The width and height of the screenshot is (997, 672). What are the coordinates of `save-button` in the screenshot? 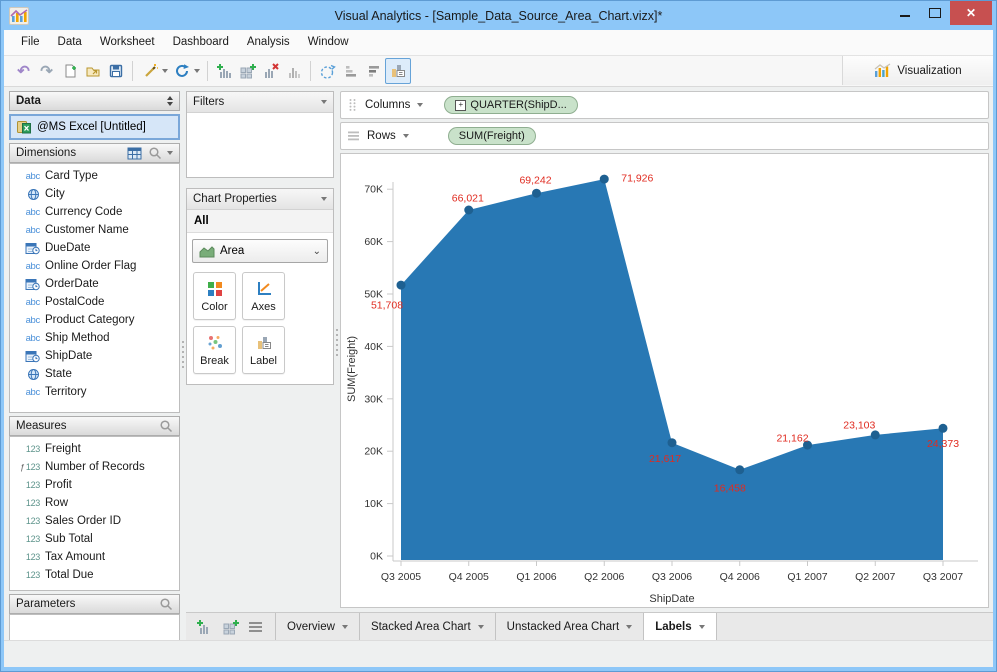 It's located at (115, 71).